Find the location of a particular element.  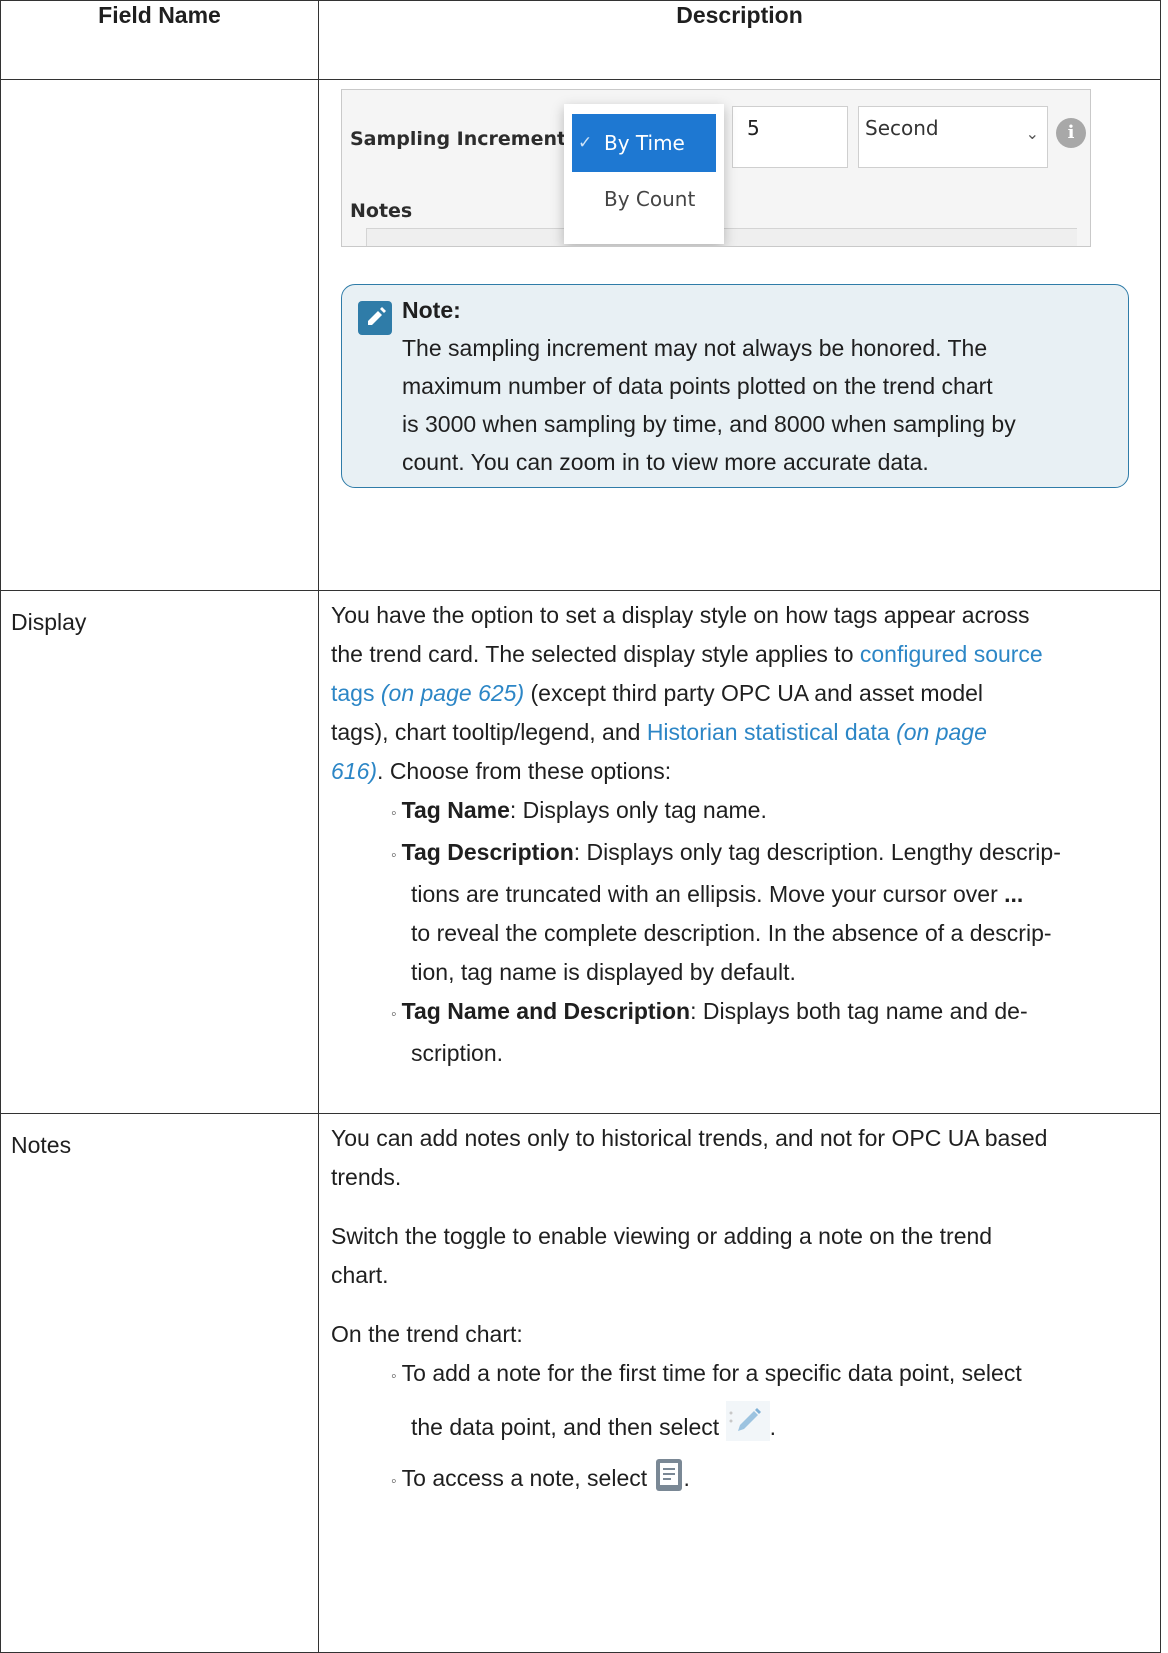

option-by-count-label: By Count is located at coordinates (650, 199).